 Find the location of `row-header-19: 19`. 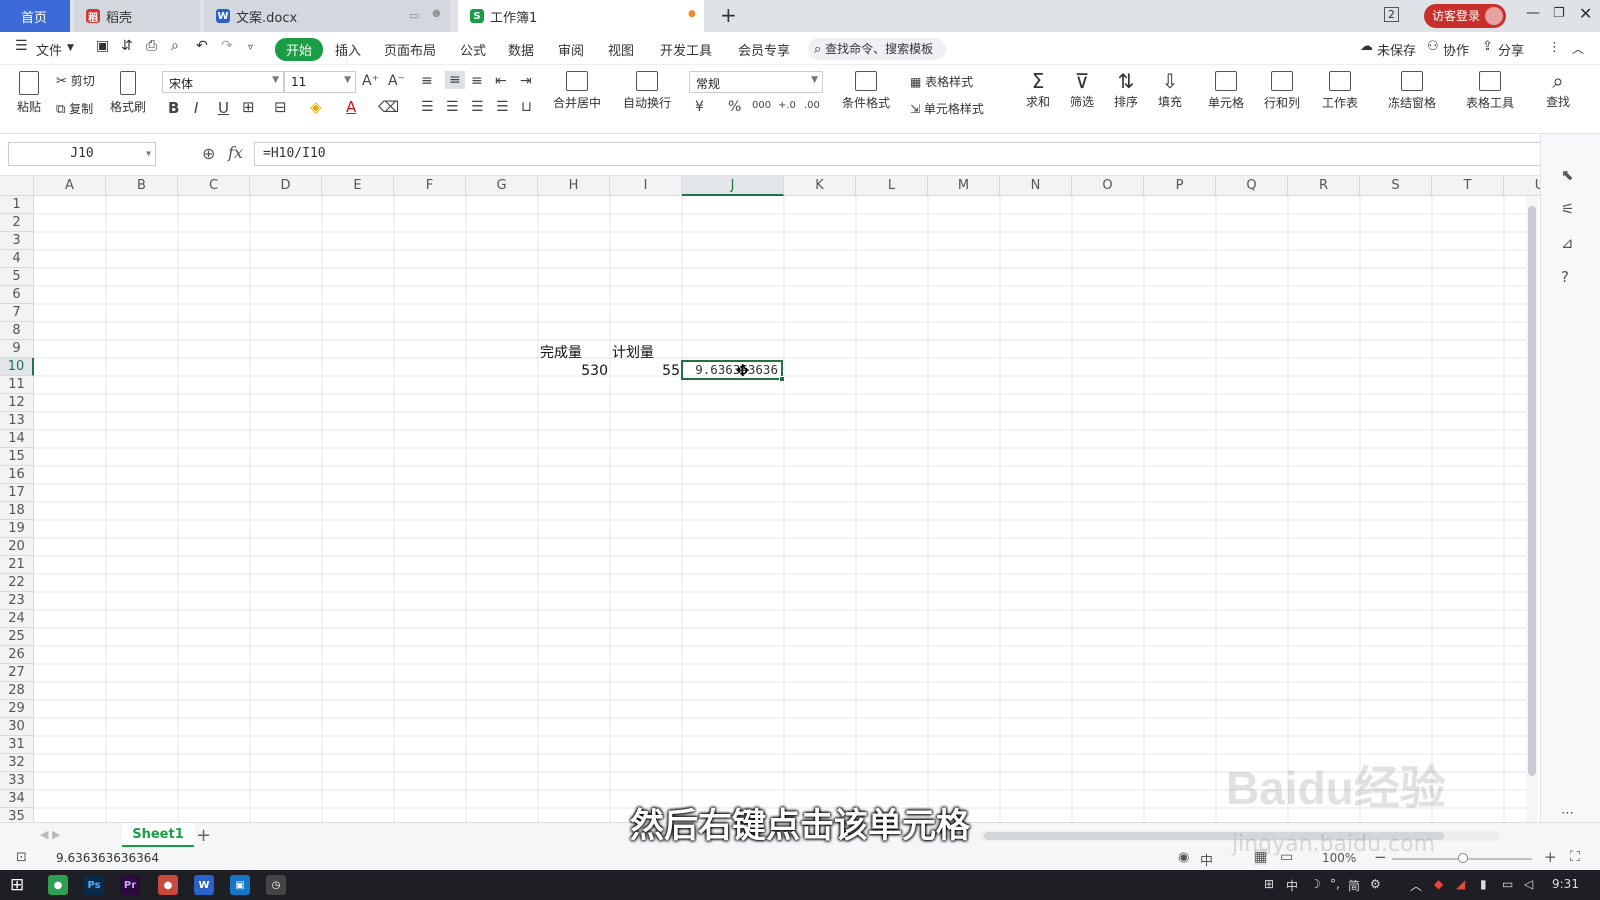

row-header-19: 19 is located at coordinates (17, 529).